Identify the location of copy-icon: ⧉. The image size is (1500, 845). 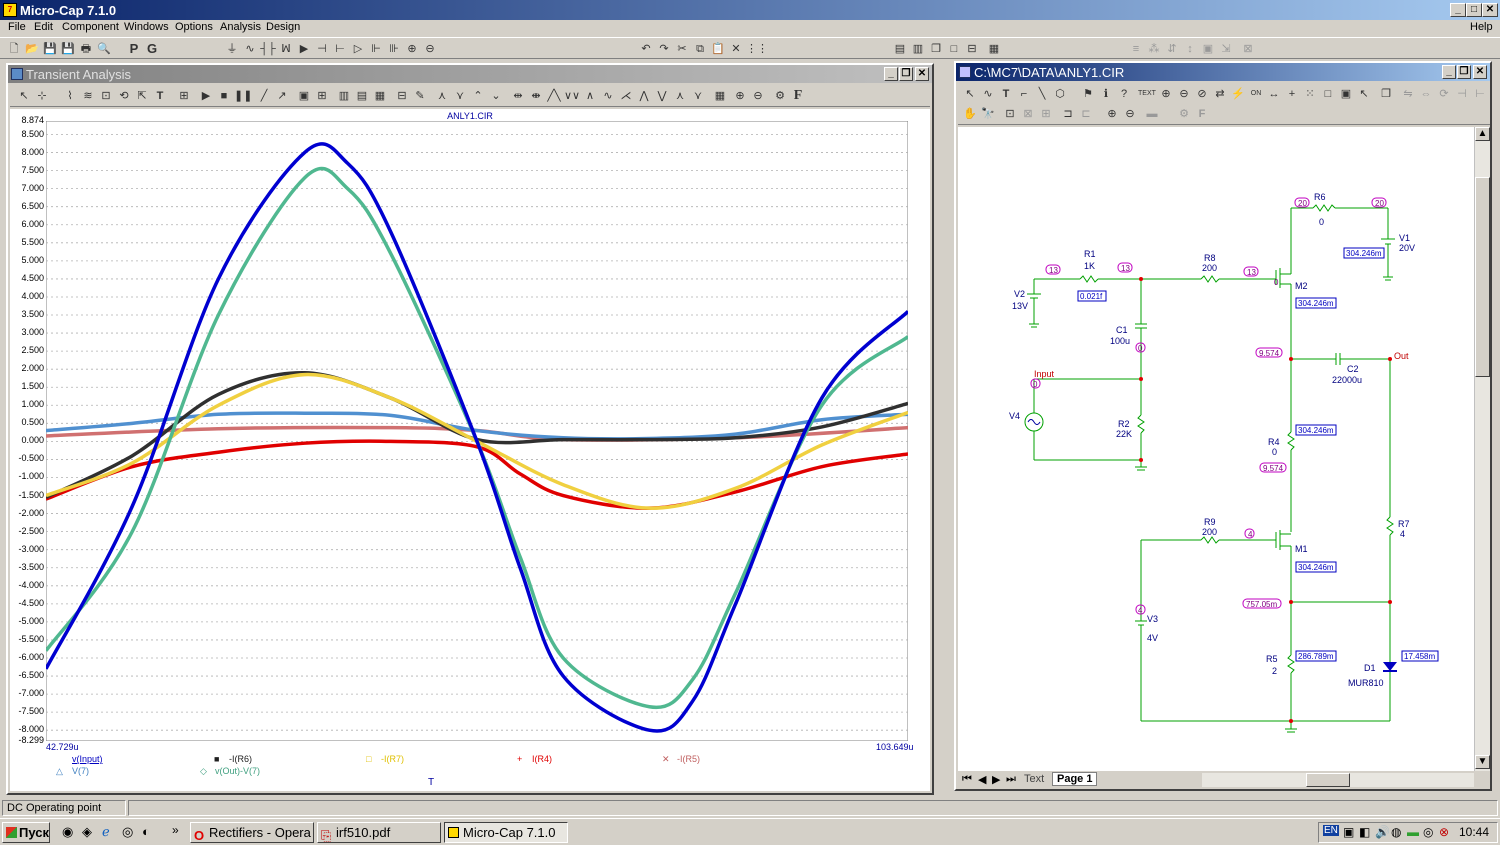
(700, 49).